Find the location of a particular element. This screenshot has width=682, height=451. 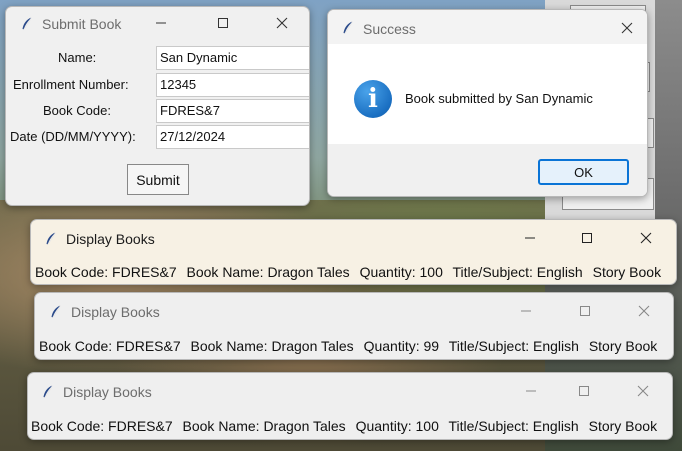

success-titlebar: Success is located at coordinates (487, 27).